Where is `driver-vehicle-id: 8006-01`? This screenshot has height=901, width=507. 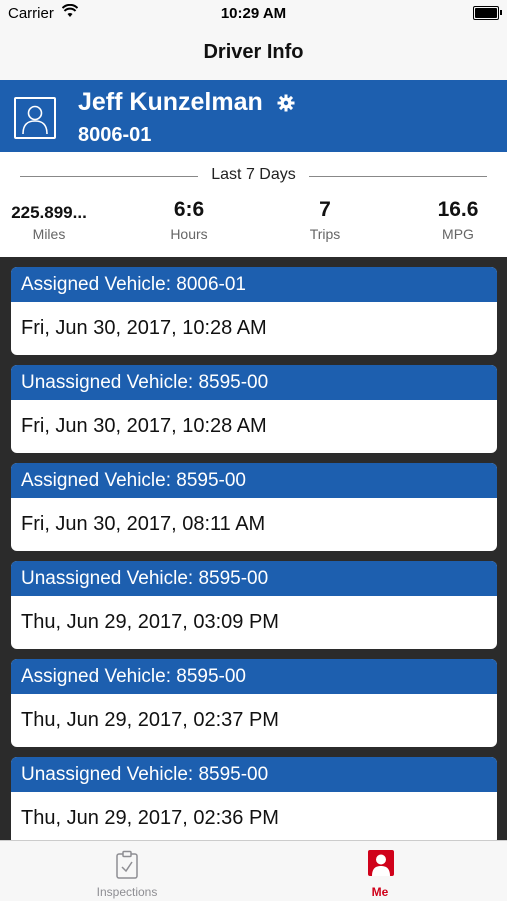 driver-vehicle-id: 8006-01 is located at coordinates (115, 135).